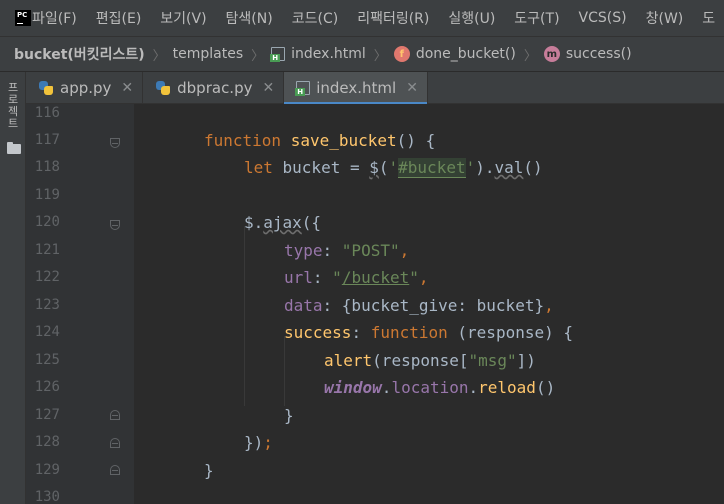 This screenshot has height=504, width=724. Describe the element at coordinates (47, 360) in the screenshot. I see `line-number: 125` at that location.